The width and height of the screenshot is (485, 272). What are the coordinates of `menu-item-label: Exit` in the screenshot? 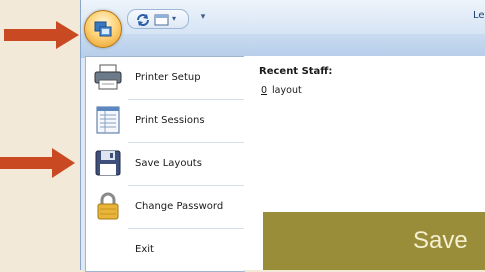 It's located at (144, 249).